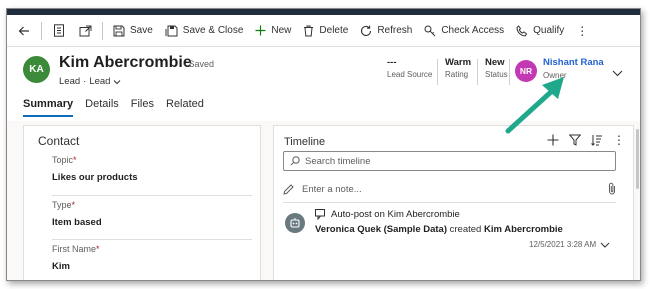  What do you see at coordinates (295, 161) in the screenshot?
I see `search-icon` at bounding box center [295, 161].